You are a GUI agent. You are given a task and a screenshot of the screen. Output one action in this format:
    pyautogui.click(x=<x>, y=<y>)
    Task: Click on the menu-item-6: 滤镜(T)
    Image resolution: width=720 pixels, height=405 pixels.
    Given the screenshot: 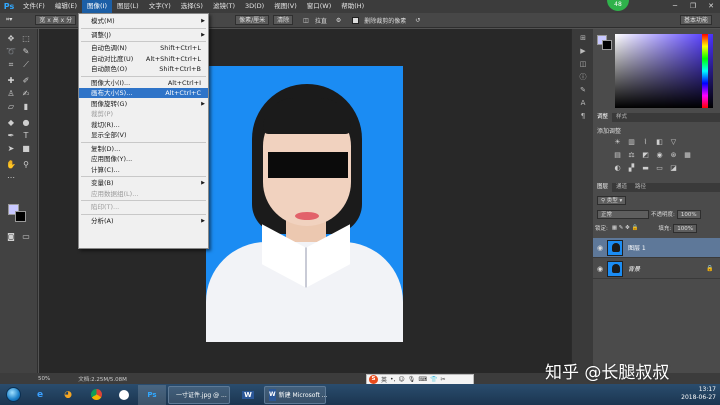 What is the action you would take?
    pyautogui.click(x=224, y=6)
    